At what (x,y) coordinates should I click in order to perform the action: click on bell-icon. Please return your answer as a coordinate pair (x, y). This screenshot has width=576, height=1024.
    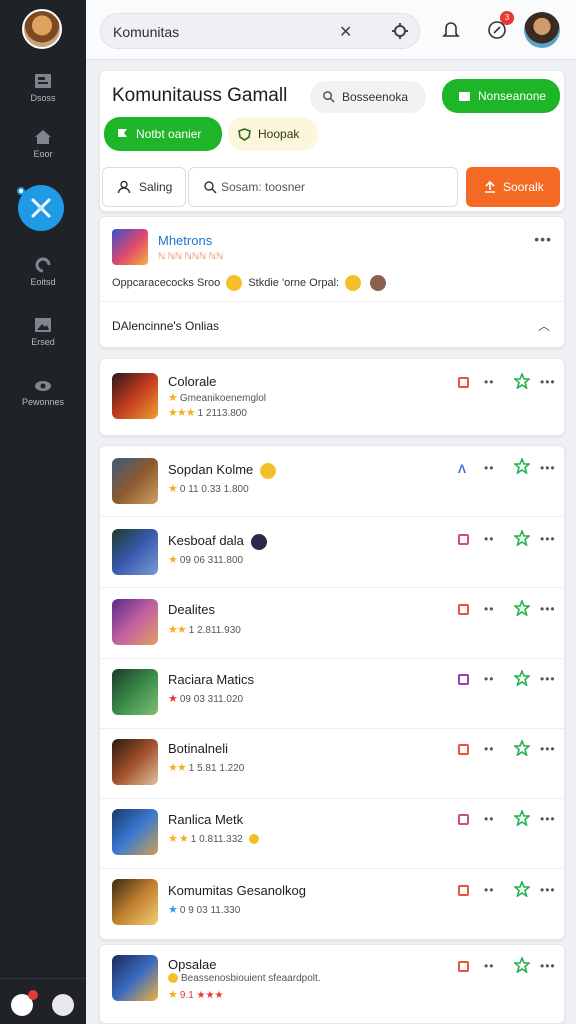
    Looking at the image, I should click on (451, 30).